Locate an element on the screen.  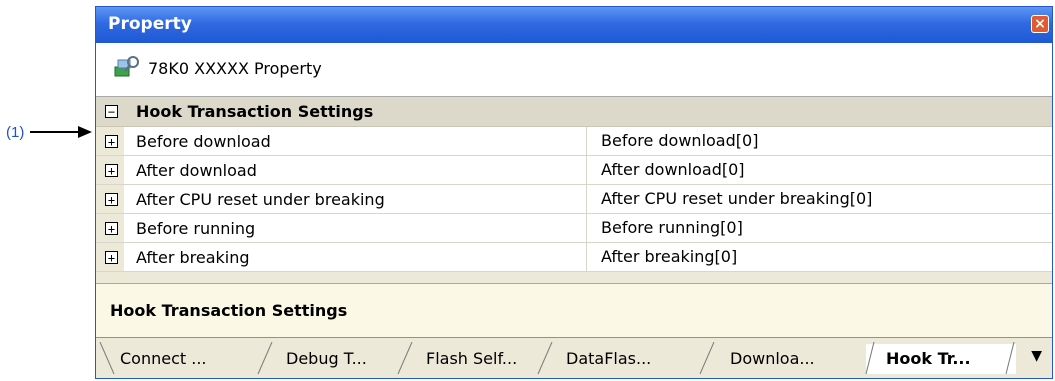
callout-label: (1) is located at coordinates (15, 132).